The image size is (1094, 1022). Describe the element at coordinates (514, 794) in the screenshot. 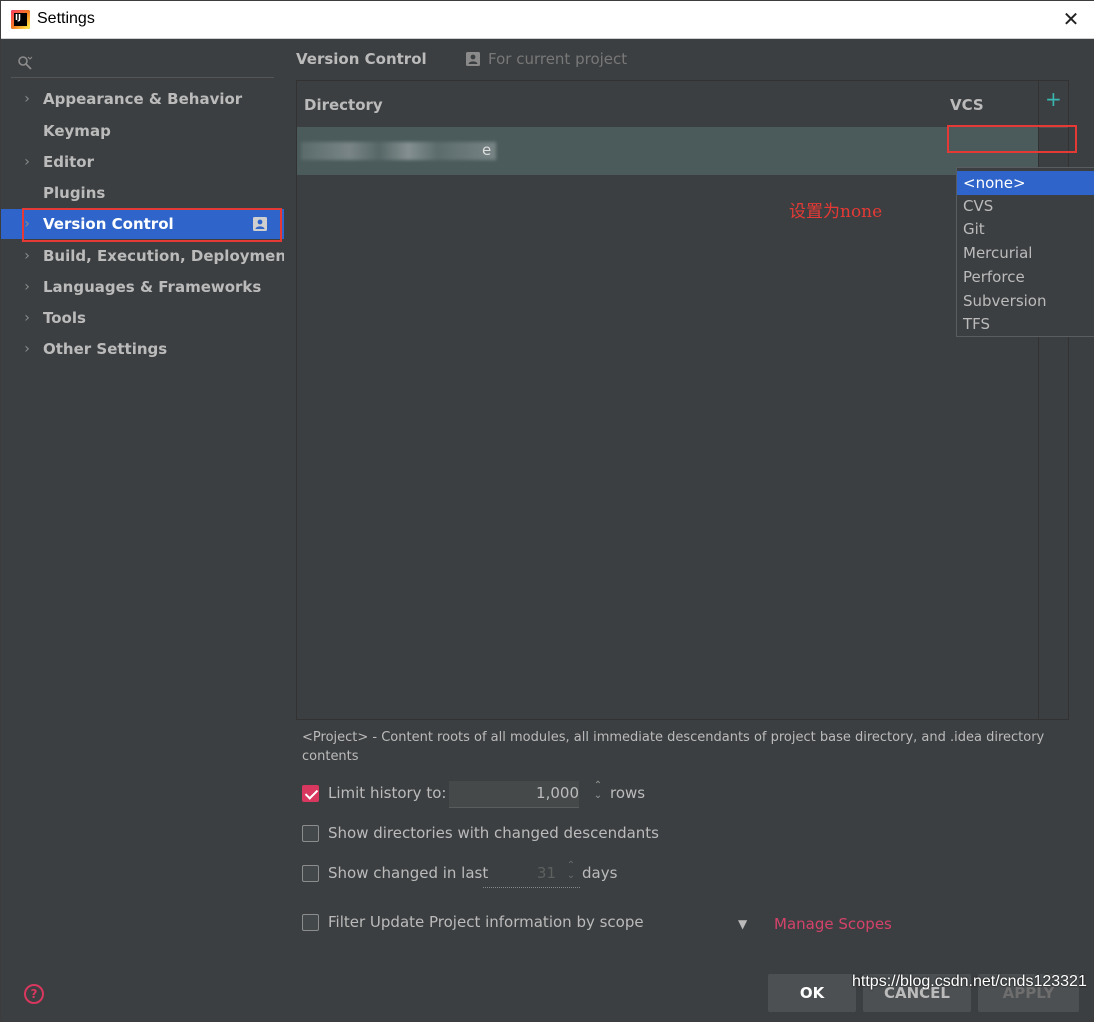

I see `limit-history-field: 1,000` at that location.